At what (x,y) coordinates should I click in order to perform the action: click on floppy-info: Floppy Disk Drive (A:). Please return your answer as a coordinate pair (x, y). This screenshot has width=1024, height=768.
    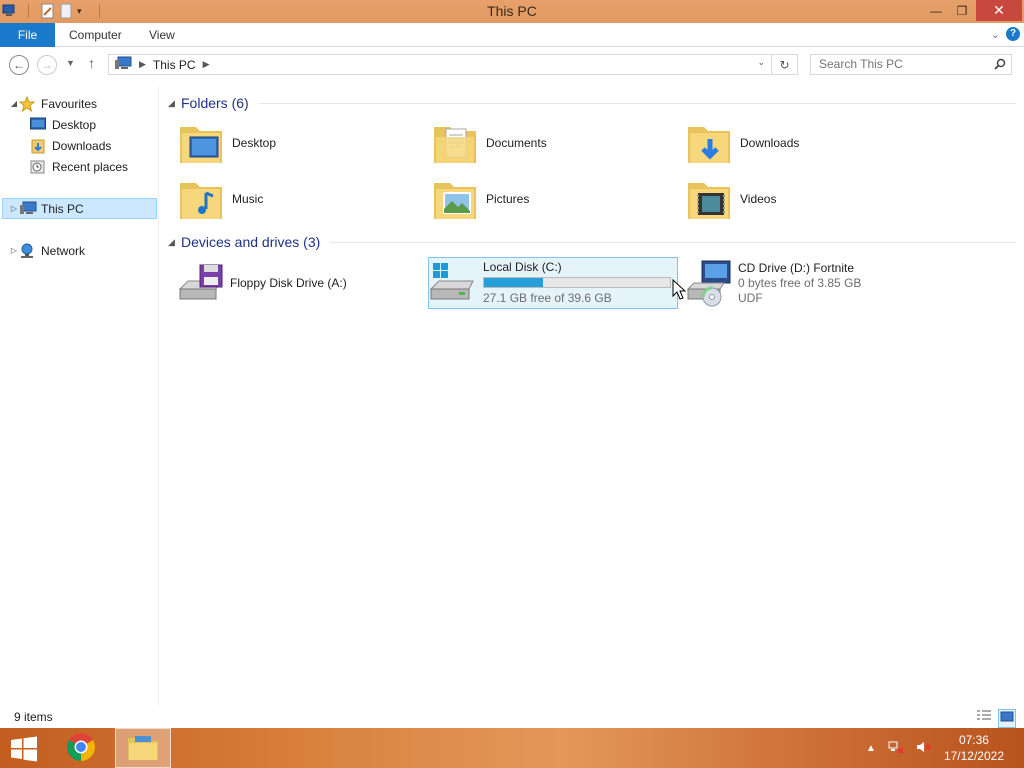
    Looking at the image, I should click on (288, 283).